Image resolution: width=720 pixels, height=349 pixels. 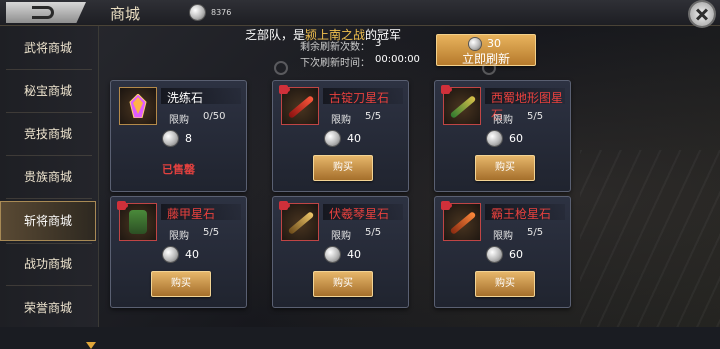 What do you see at coordinates (702, 14) in the screenshot?
I see `close-button` at bounding box center [702, 14].